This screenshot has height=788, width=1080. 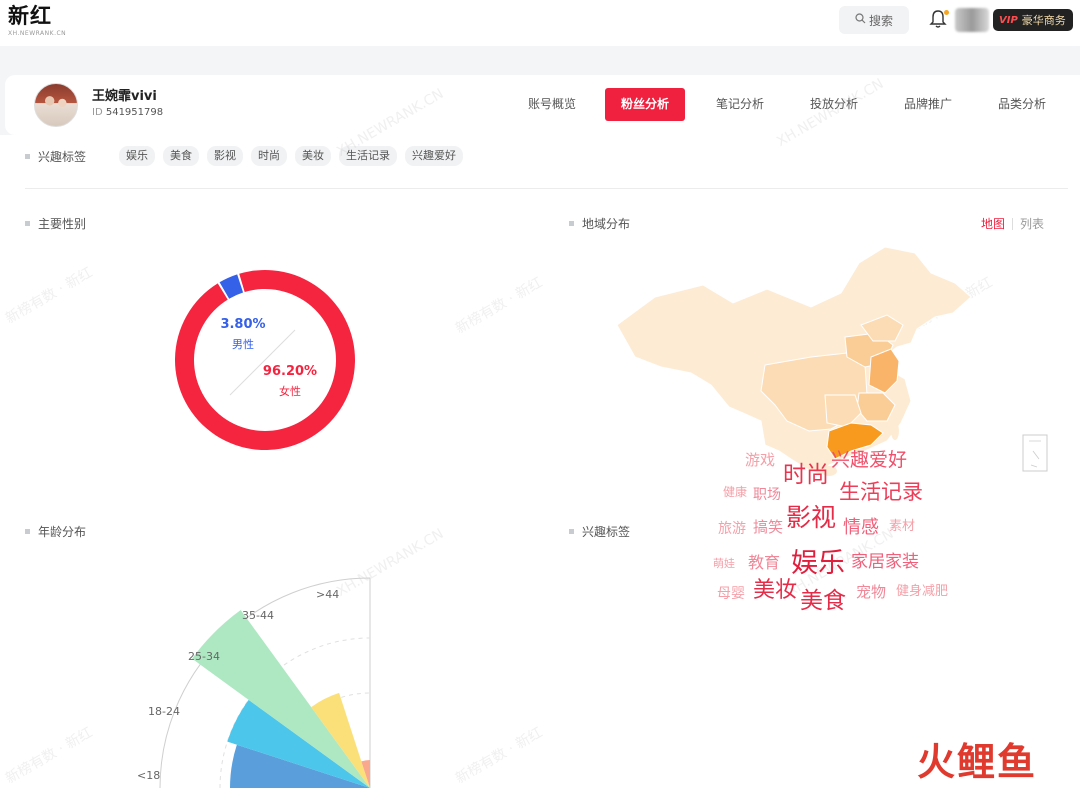 What do you see at coordinates (37, 33) in the screenshot?
I see `logo-subtext: XH.NEWRANK.CN` at bounding box center [37, 33].